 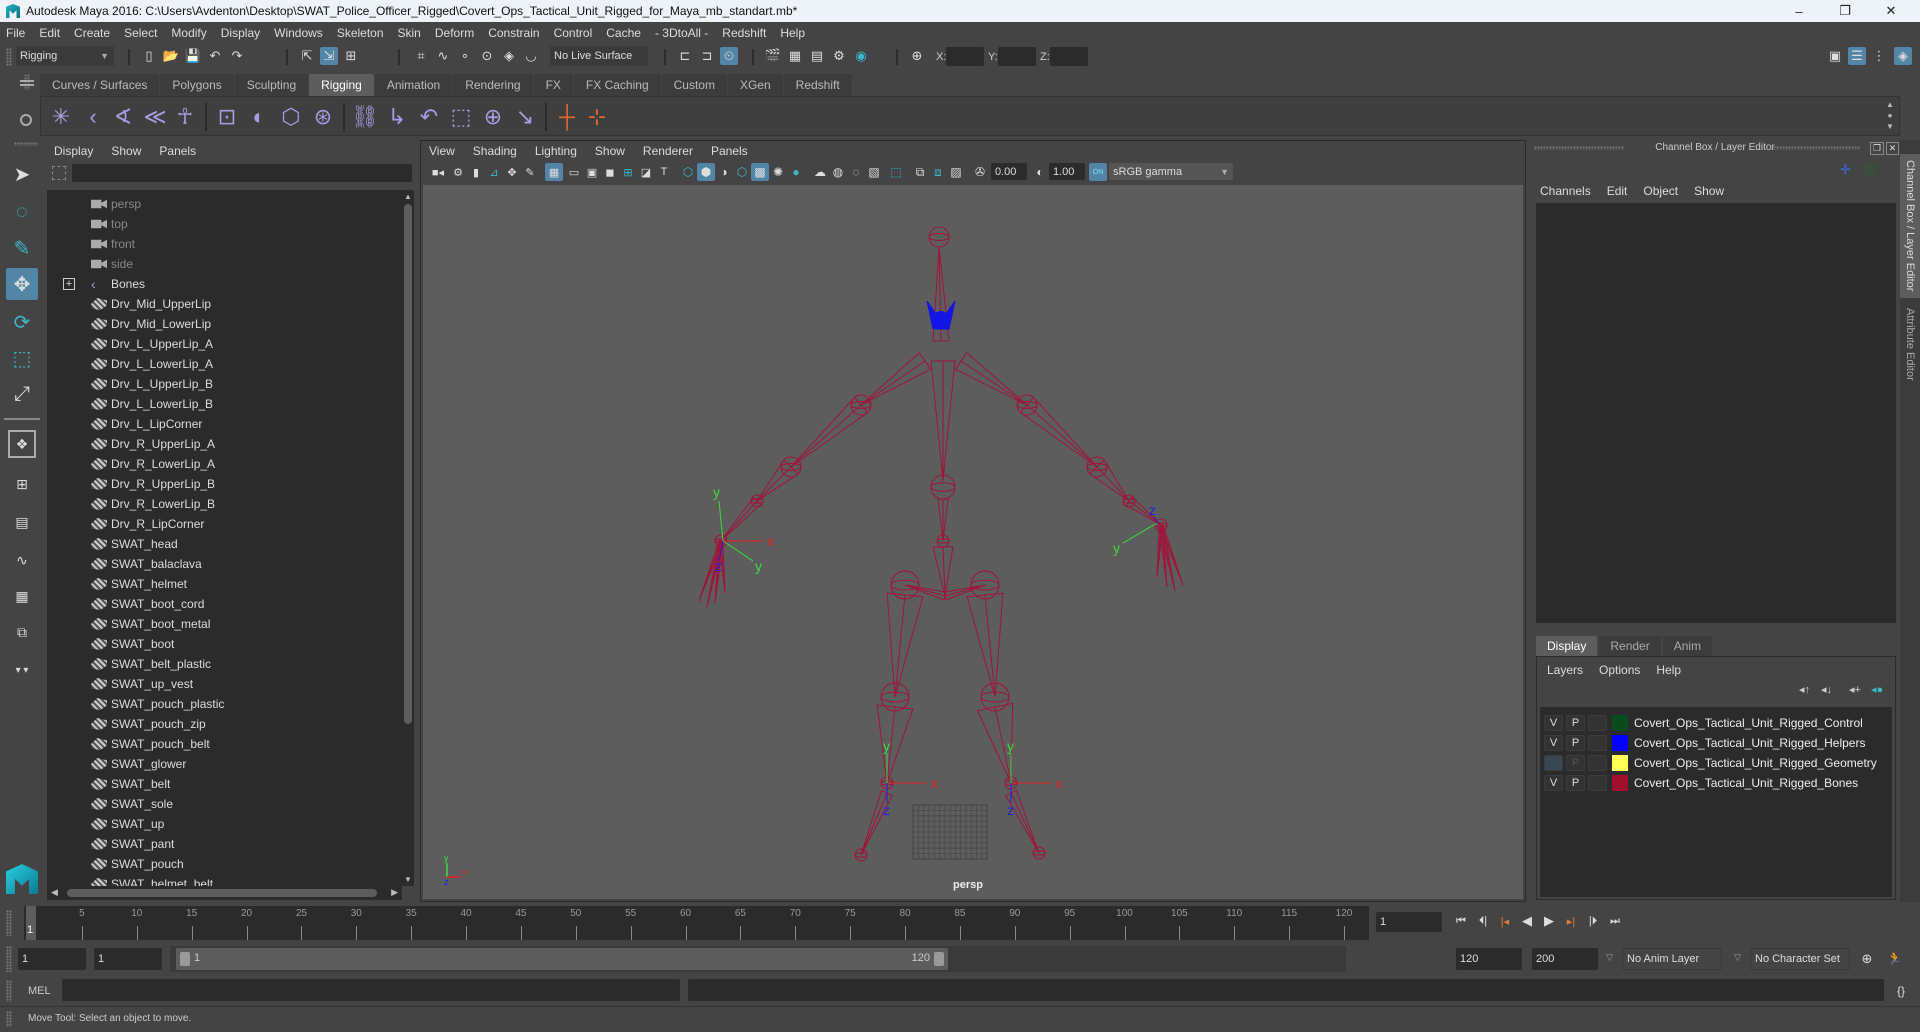 I want to click on wireframe-icon: ⬡, so click(x=688, y=172).